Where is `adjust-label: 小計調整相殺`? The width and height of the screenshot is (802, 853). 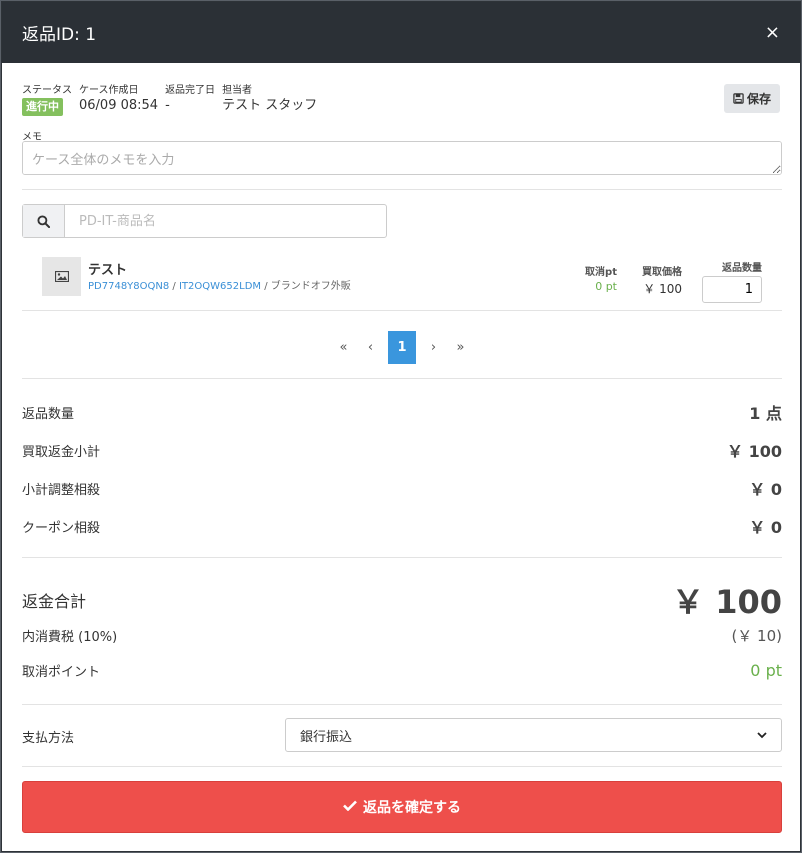 adjust-label: 小計調整相殺 is located at coordinates (61, 490).